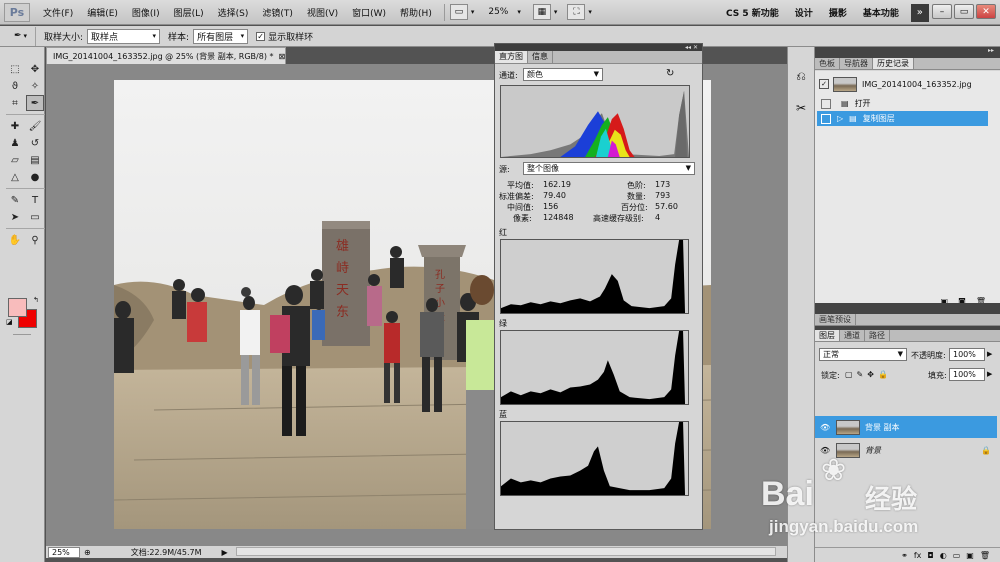 Image resolution: width=1000 pixels, height=562 pixels. Describe the element at coordinates (504, 12) in the screenshot. I see `zoom-dropdown: 25% ▾` at that location.